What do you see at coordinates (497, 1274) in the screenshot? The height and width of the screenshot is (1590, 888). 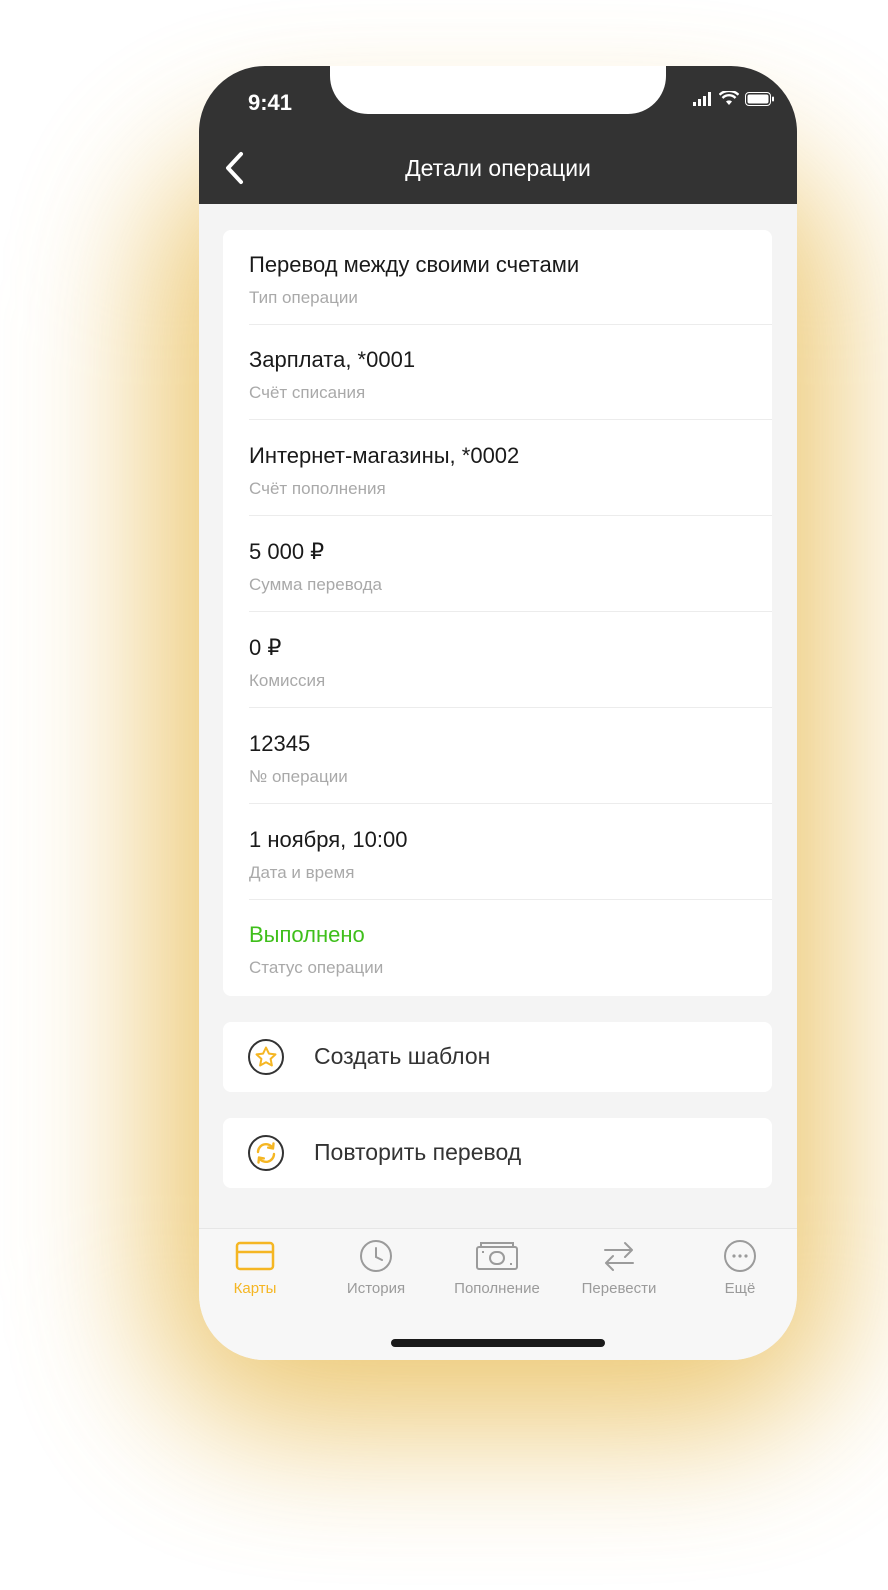 I see `tab-top-up: Пополнение` at bounding box center [497, 1274].